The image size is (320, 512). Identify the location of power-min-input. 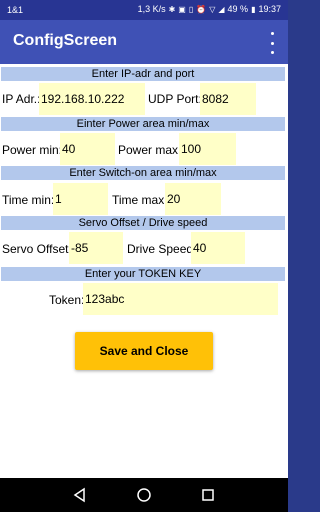
(87, 149).